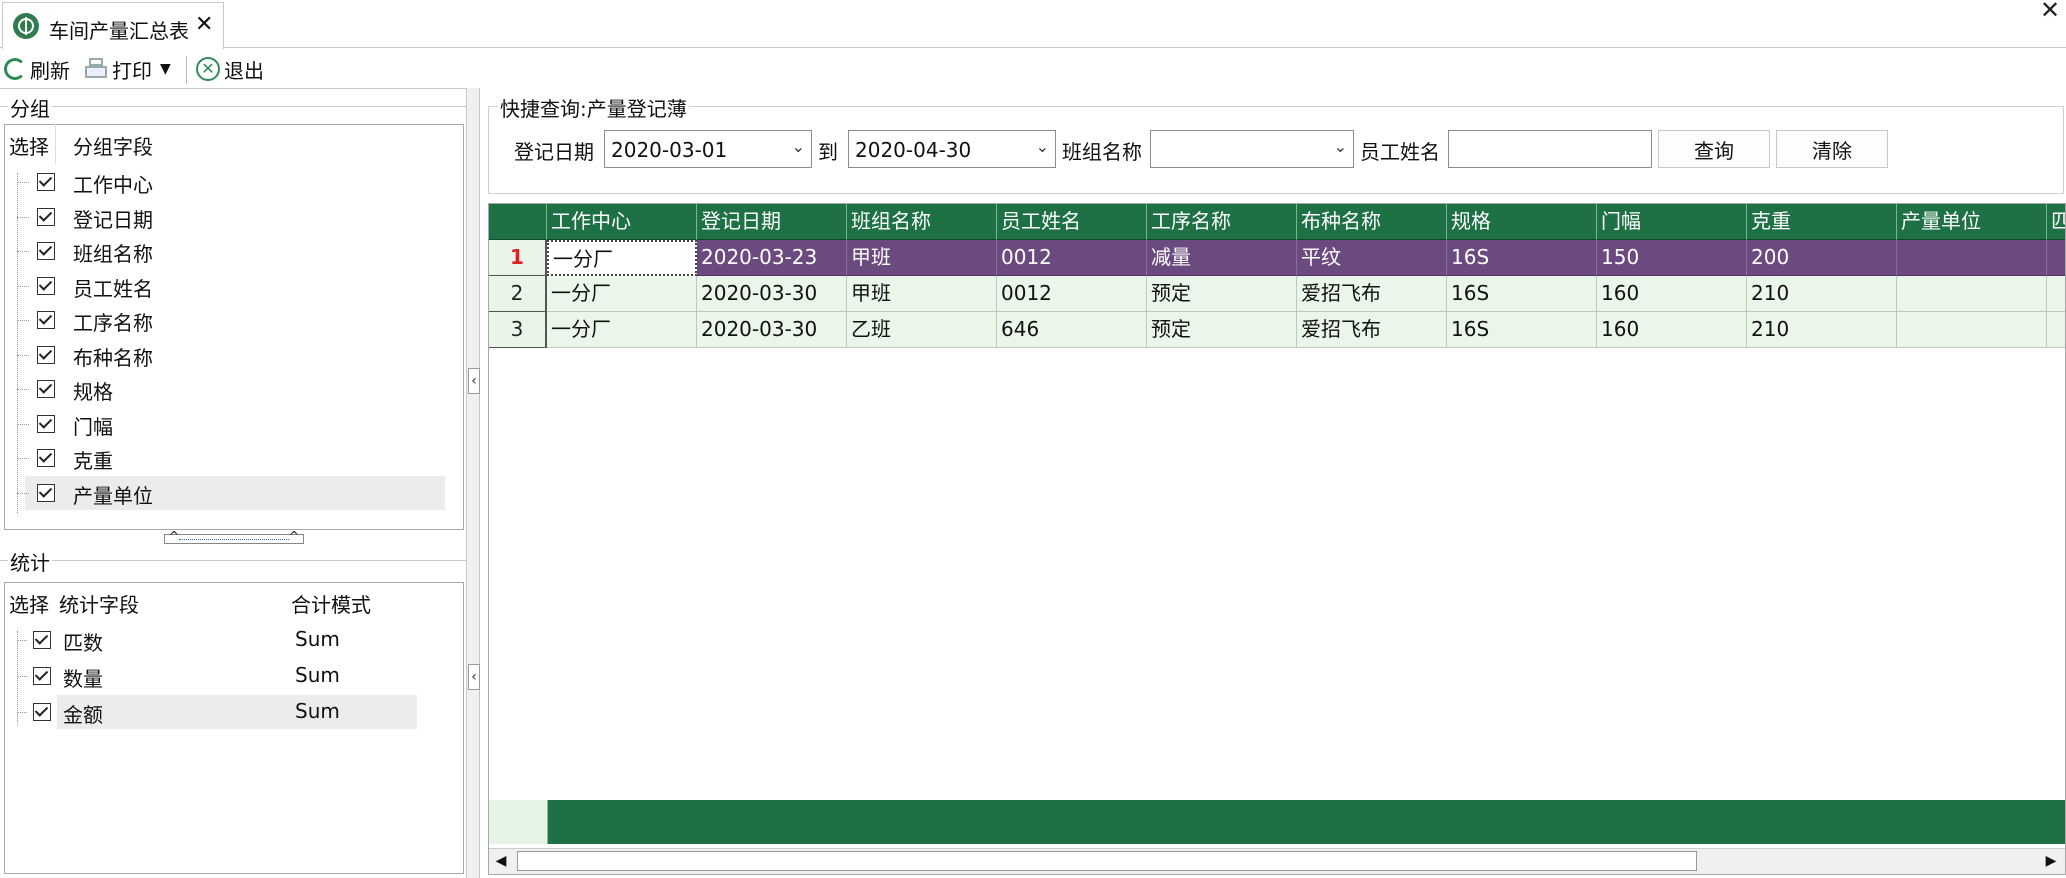 This screenshot has height=878, width=2066. Describe the element at coordinates (708, 149) in the screenshot. I see `date-from-picker: 2020-03-01 ⌄` at that location.